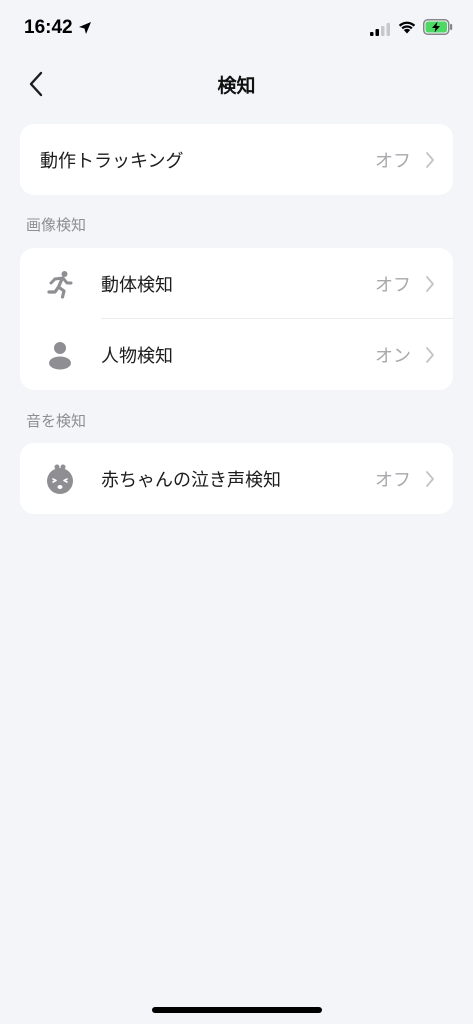 This screenshot has height=1024, width=473. What do you see at coordinates (60, 284) in the screenshot?
I see `running-person-icon` at bounding box center [60, 284].